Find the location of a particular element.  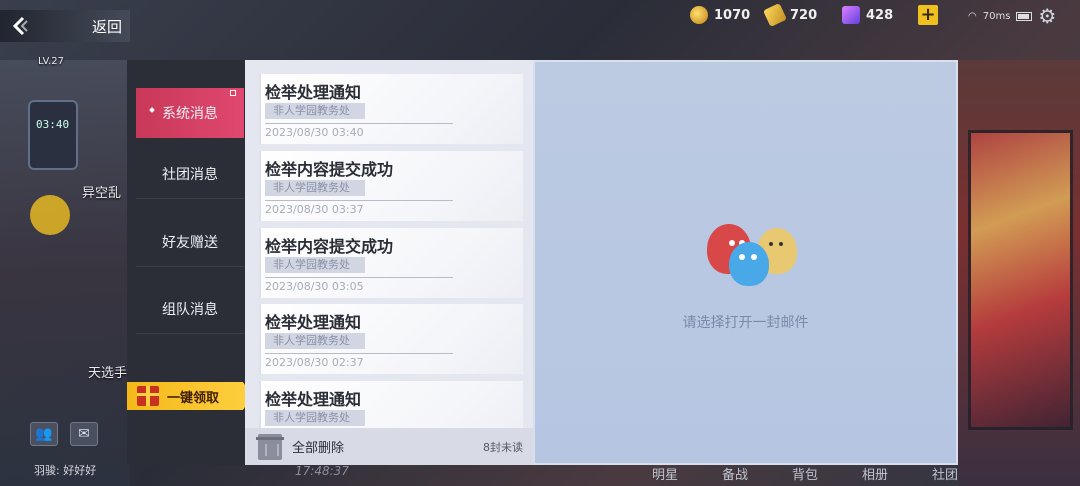

mail-list-footer: 全部删除 8封未读 is located at coordinates (389, 446).